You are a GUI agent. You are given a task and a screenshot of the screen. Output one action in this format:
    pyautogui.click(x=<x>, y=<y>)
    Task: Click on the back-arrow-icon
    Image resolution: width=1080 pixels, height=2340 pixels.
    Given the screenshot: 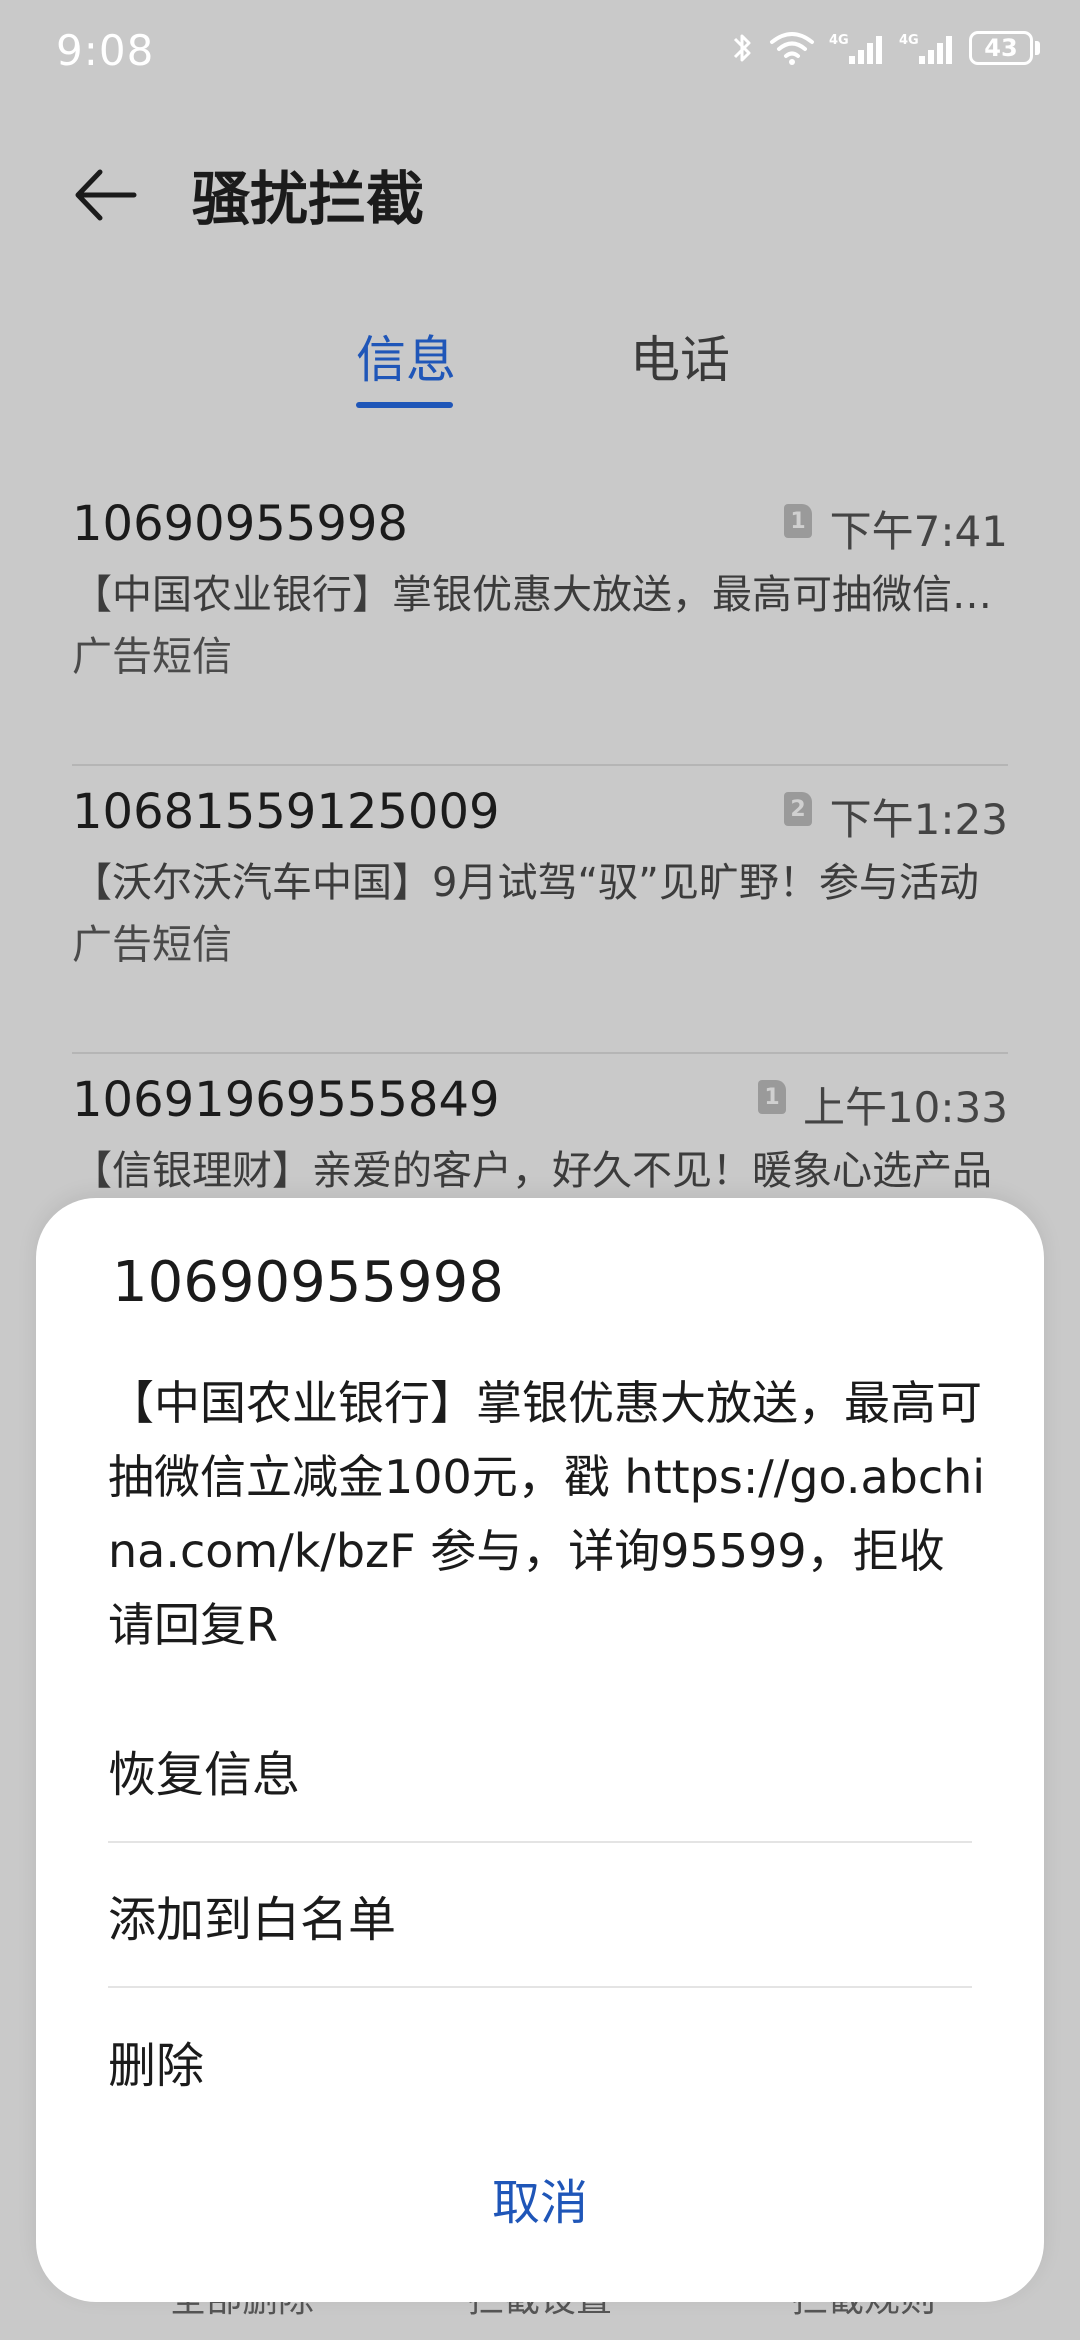 What is the action you would take?
    pyautogui.click(x=106, y=195)
    